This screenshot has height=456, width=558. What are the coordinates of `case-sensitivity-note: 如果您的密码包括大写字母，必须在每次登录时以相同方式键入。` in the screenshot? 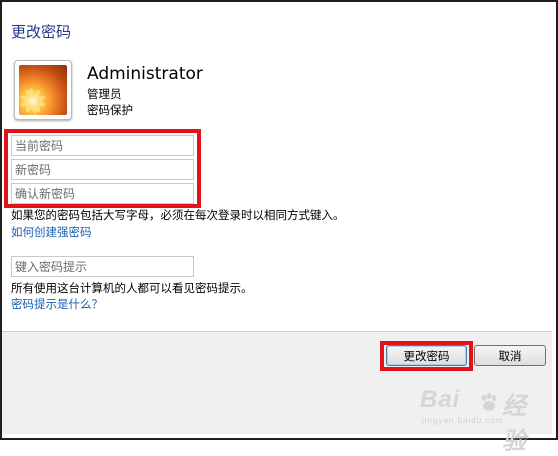 It's located at (178, 215).